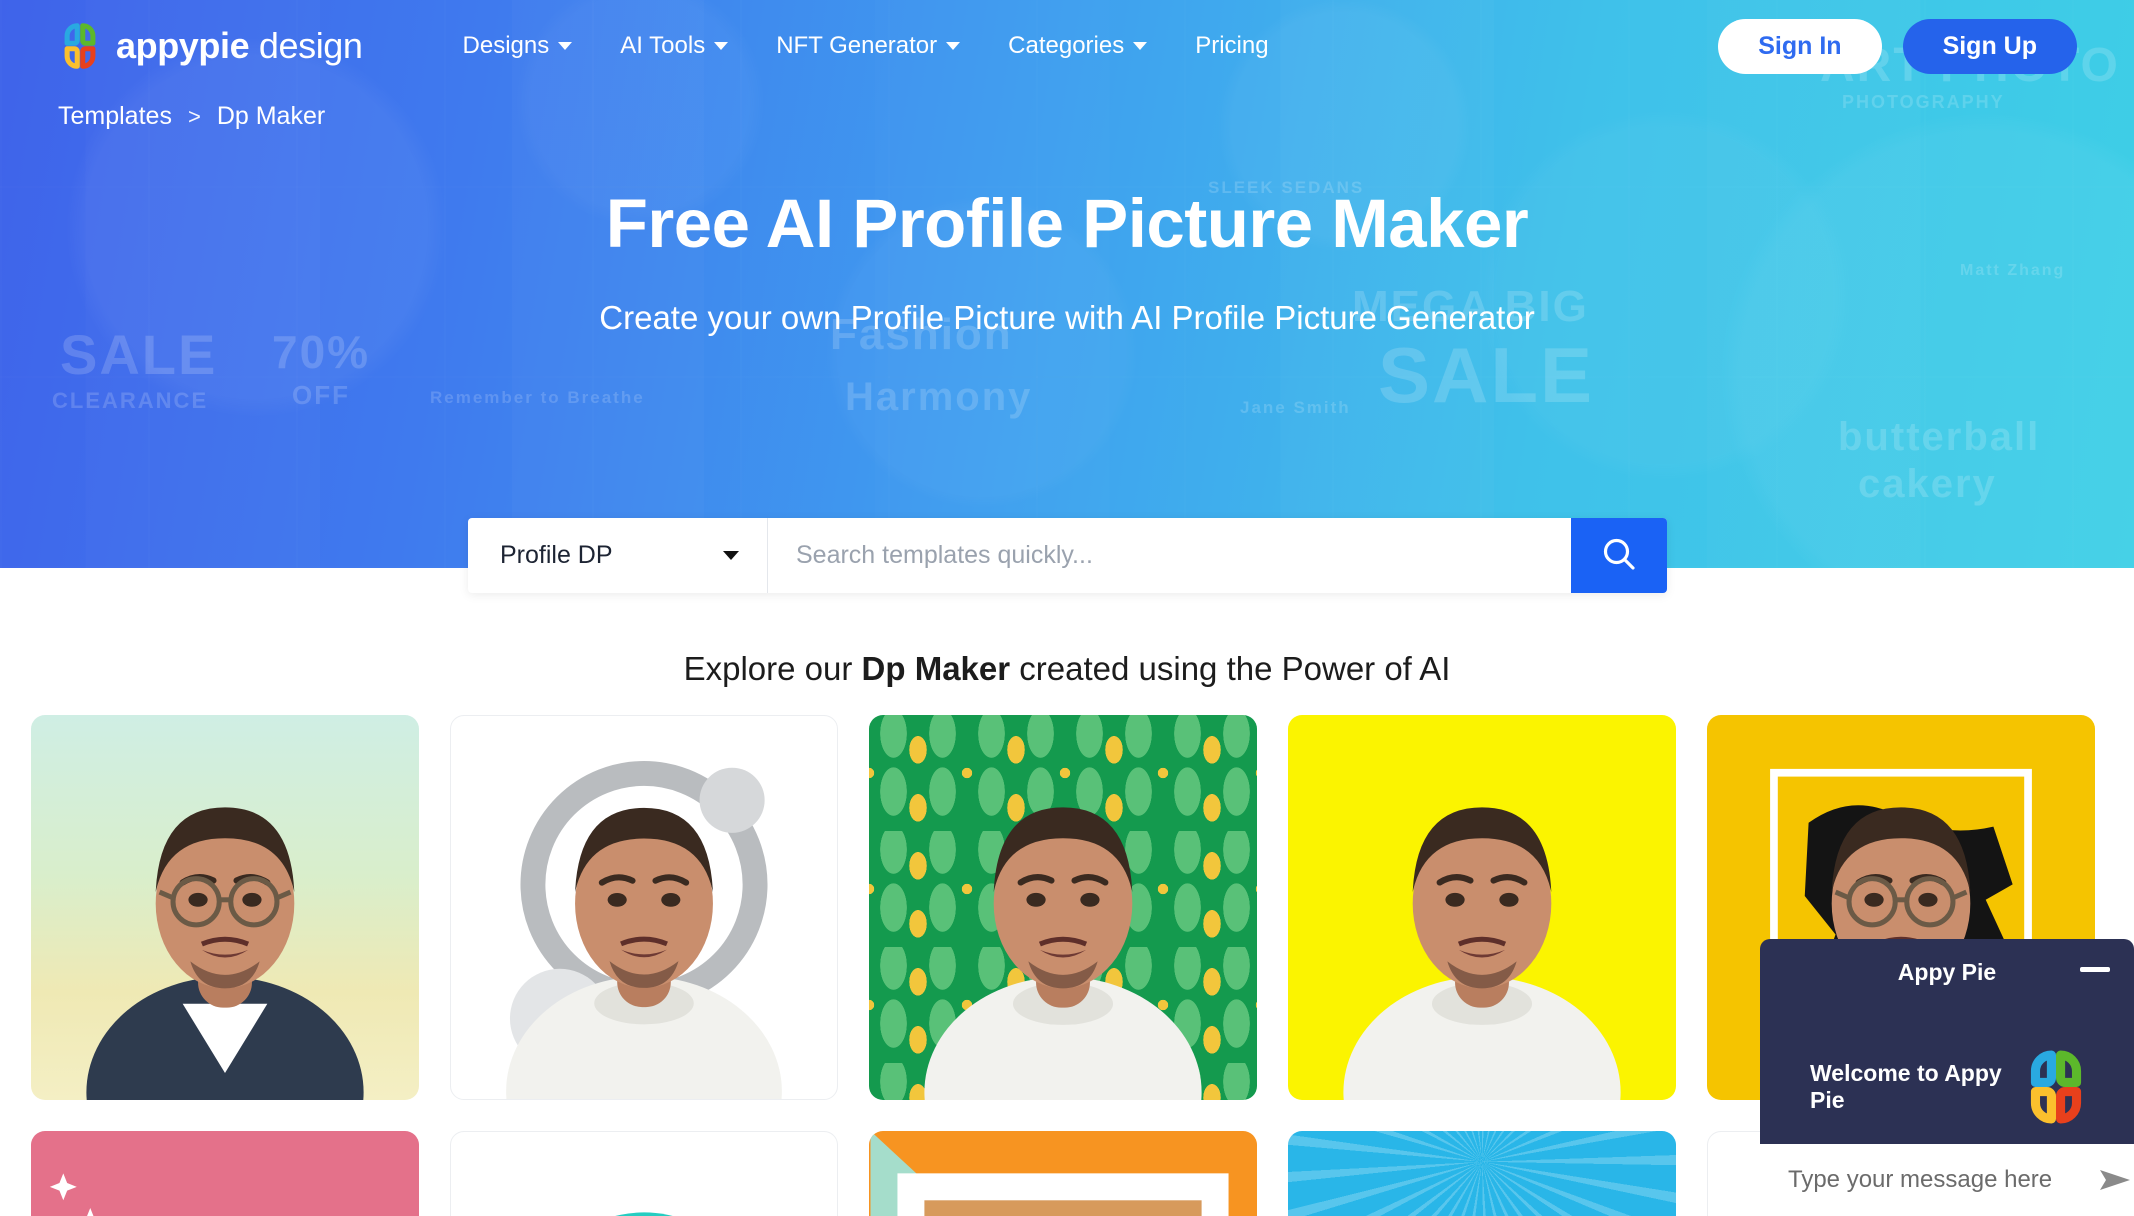  I want to click on chat-widget: Appy Pie Welcome to Appy Pie, so click(1947, 1077).